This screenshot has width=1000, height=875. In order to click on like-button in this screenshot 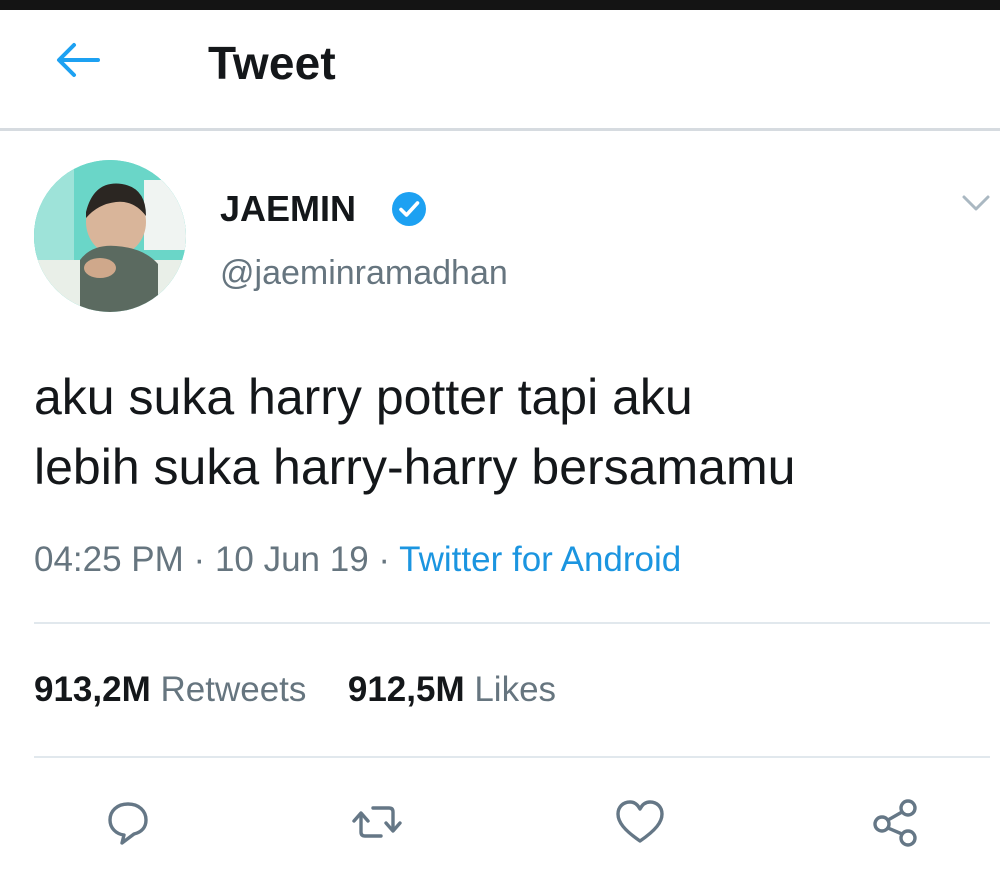, I will do `click(640, 822)`.